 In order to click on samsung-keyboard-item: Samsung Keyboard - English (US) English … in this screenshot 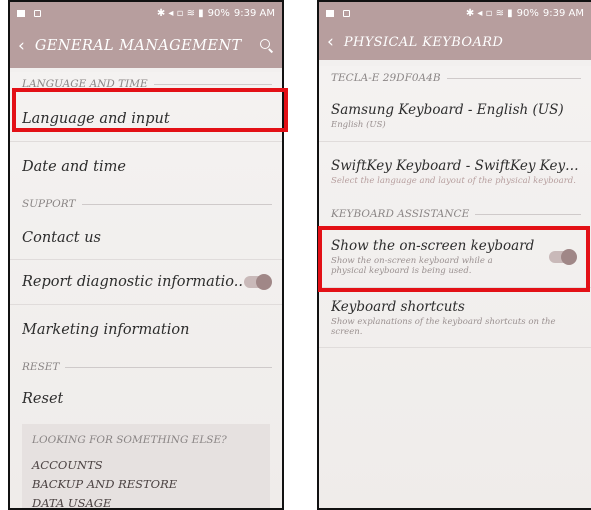, I will do `click(455, 116)`.